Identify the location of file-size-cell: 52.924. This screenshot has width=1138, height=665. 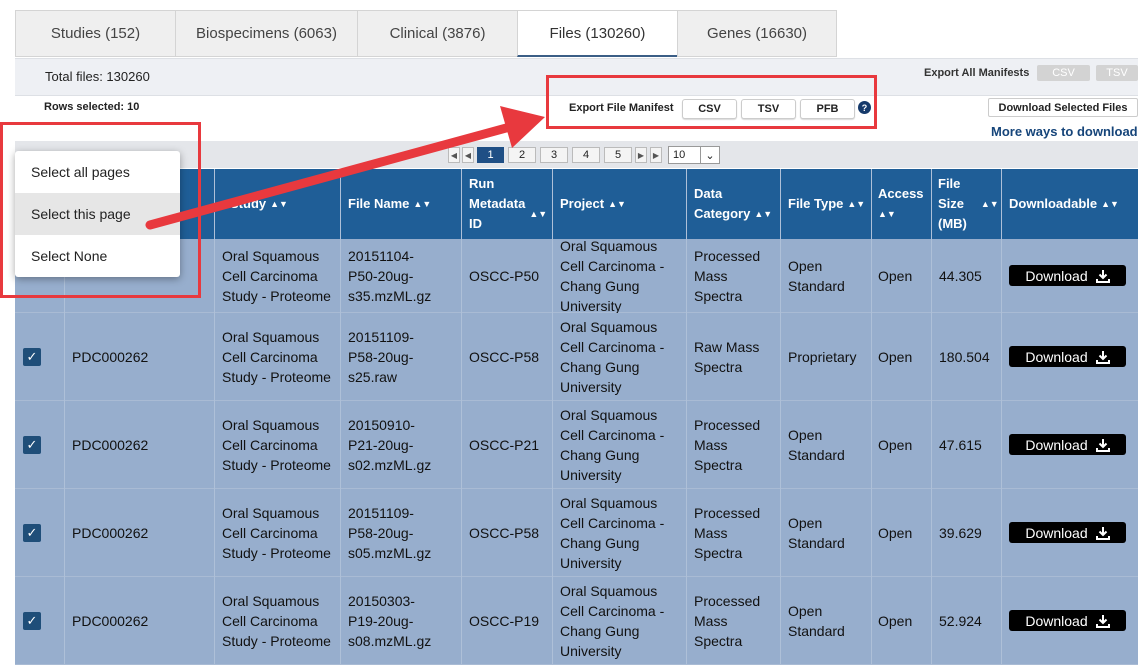
(960, 621).